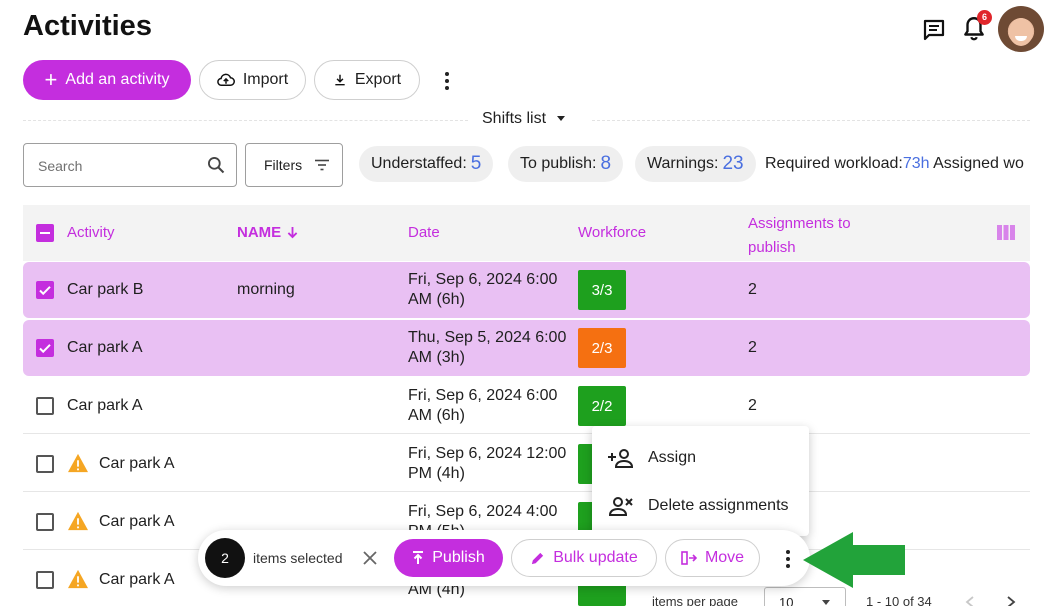 The image size is (1044, 606). I want to click on column-name: NAME, so click(267, 232).